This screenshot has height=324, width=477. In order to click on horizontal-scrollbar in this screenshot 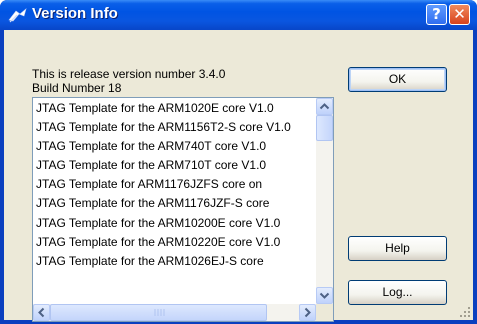, I will do `click(174, 312)`.